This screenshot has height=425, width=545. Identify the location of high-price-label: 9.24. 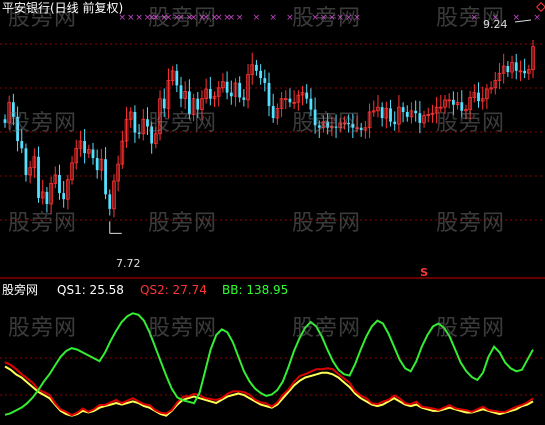
(495, 24).